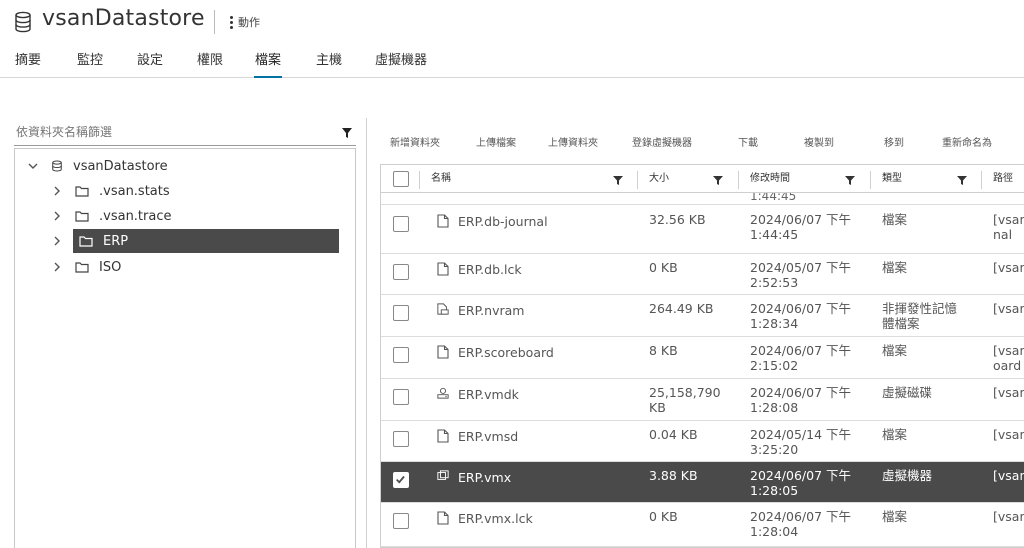  I want to click on file-path: [vsan oard, so click(1008, 358).